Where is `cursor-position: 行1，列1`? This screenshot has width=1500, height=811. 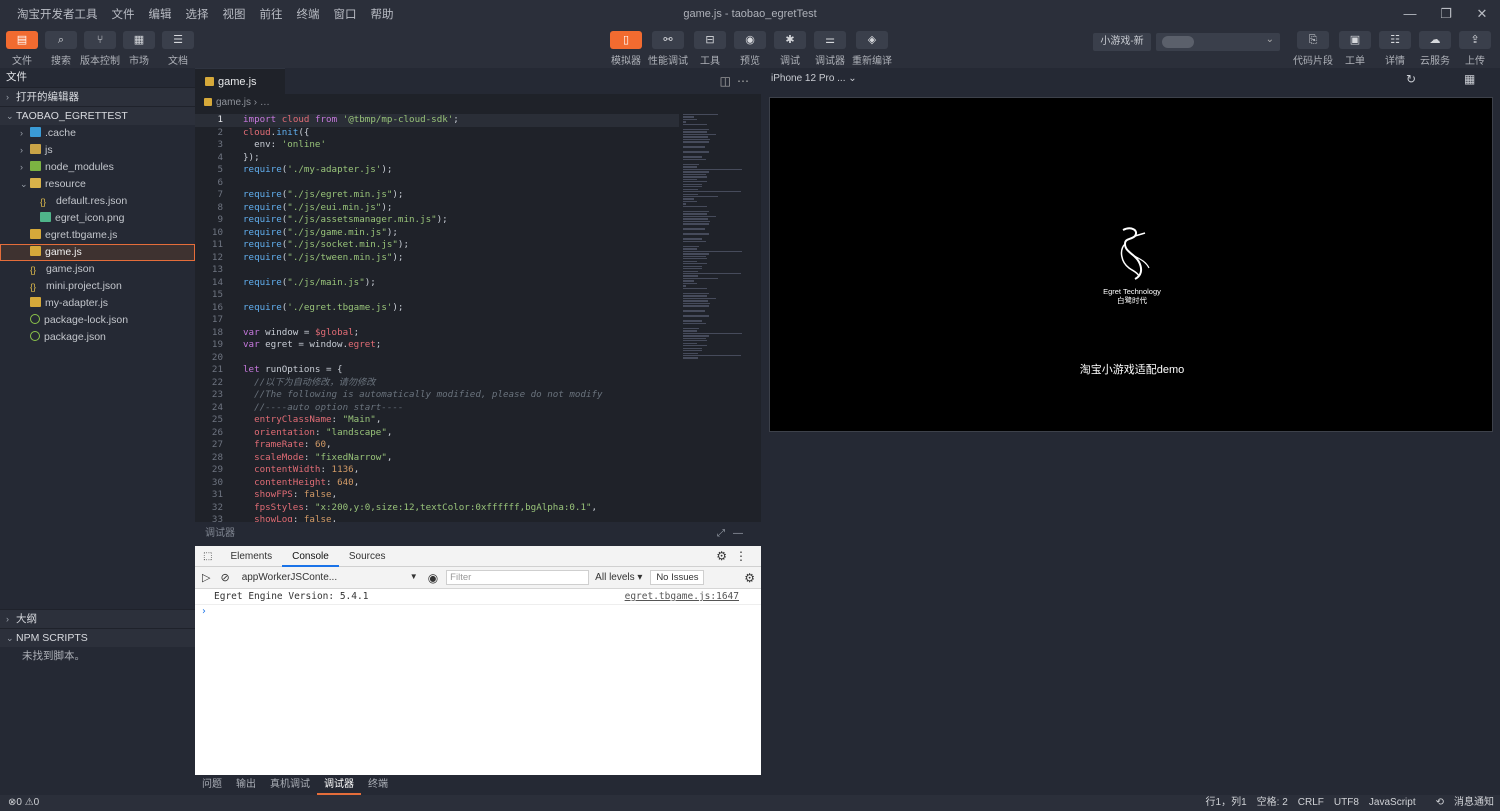 cursor-position: 行1，列1 is located at coordinates (1226, 803).